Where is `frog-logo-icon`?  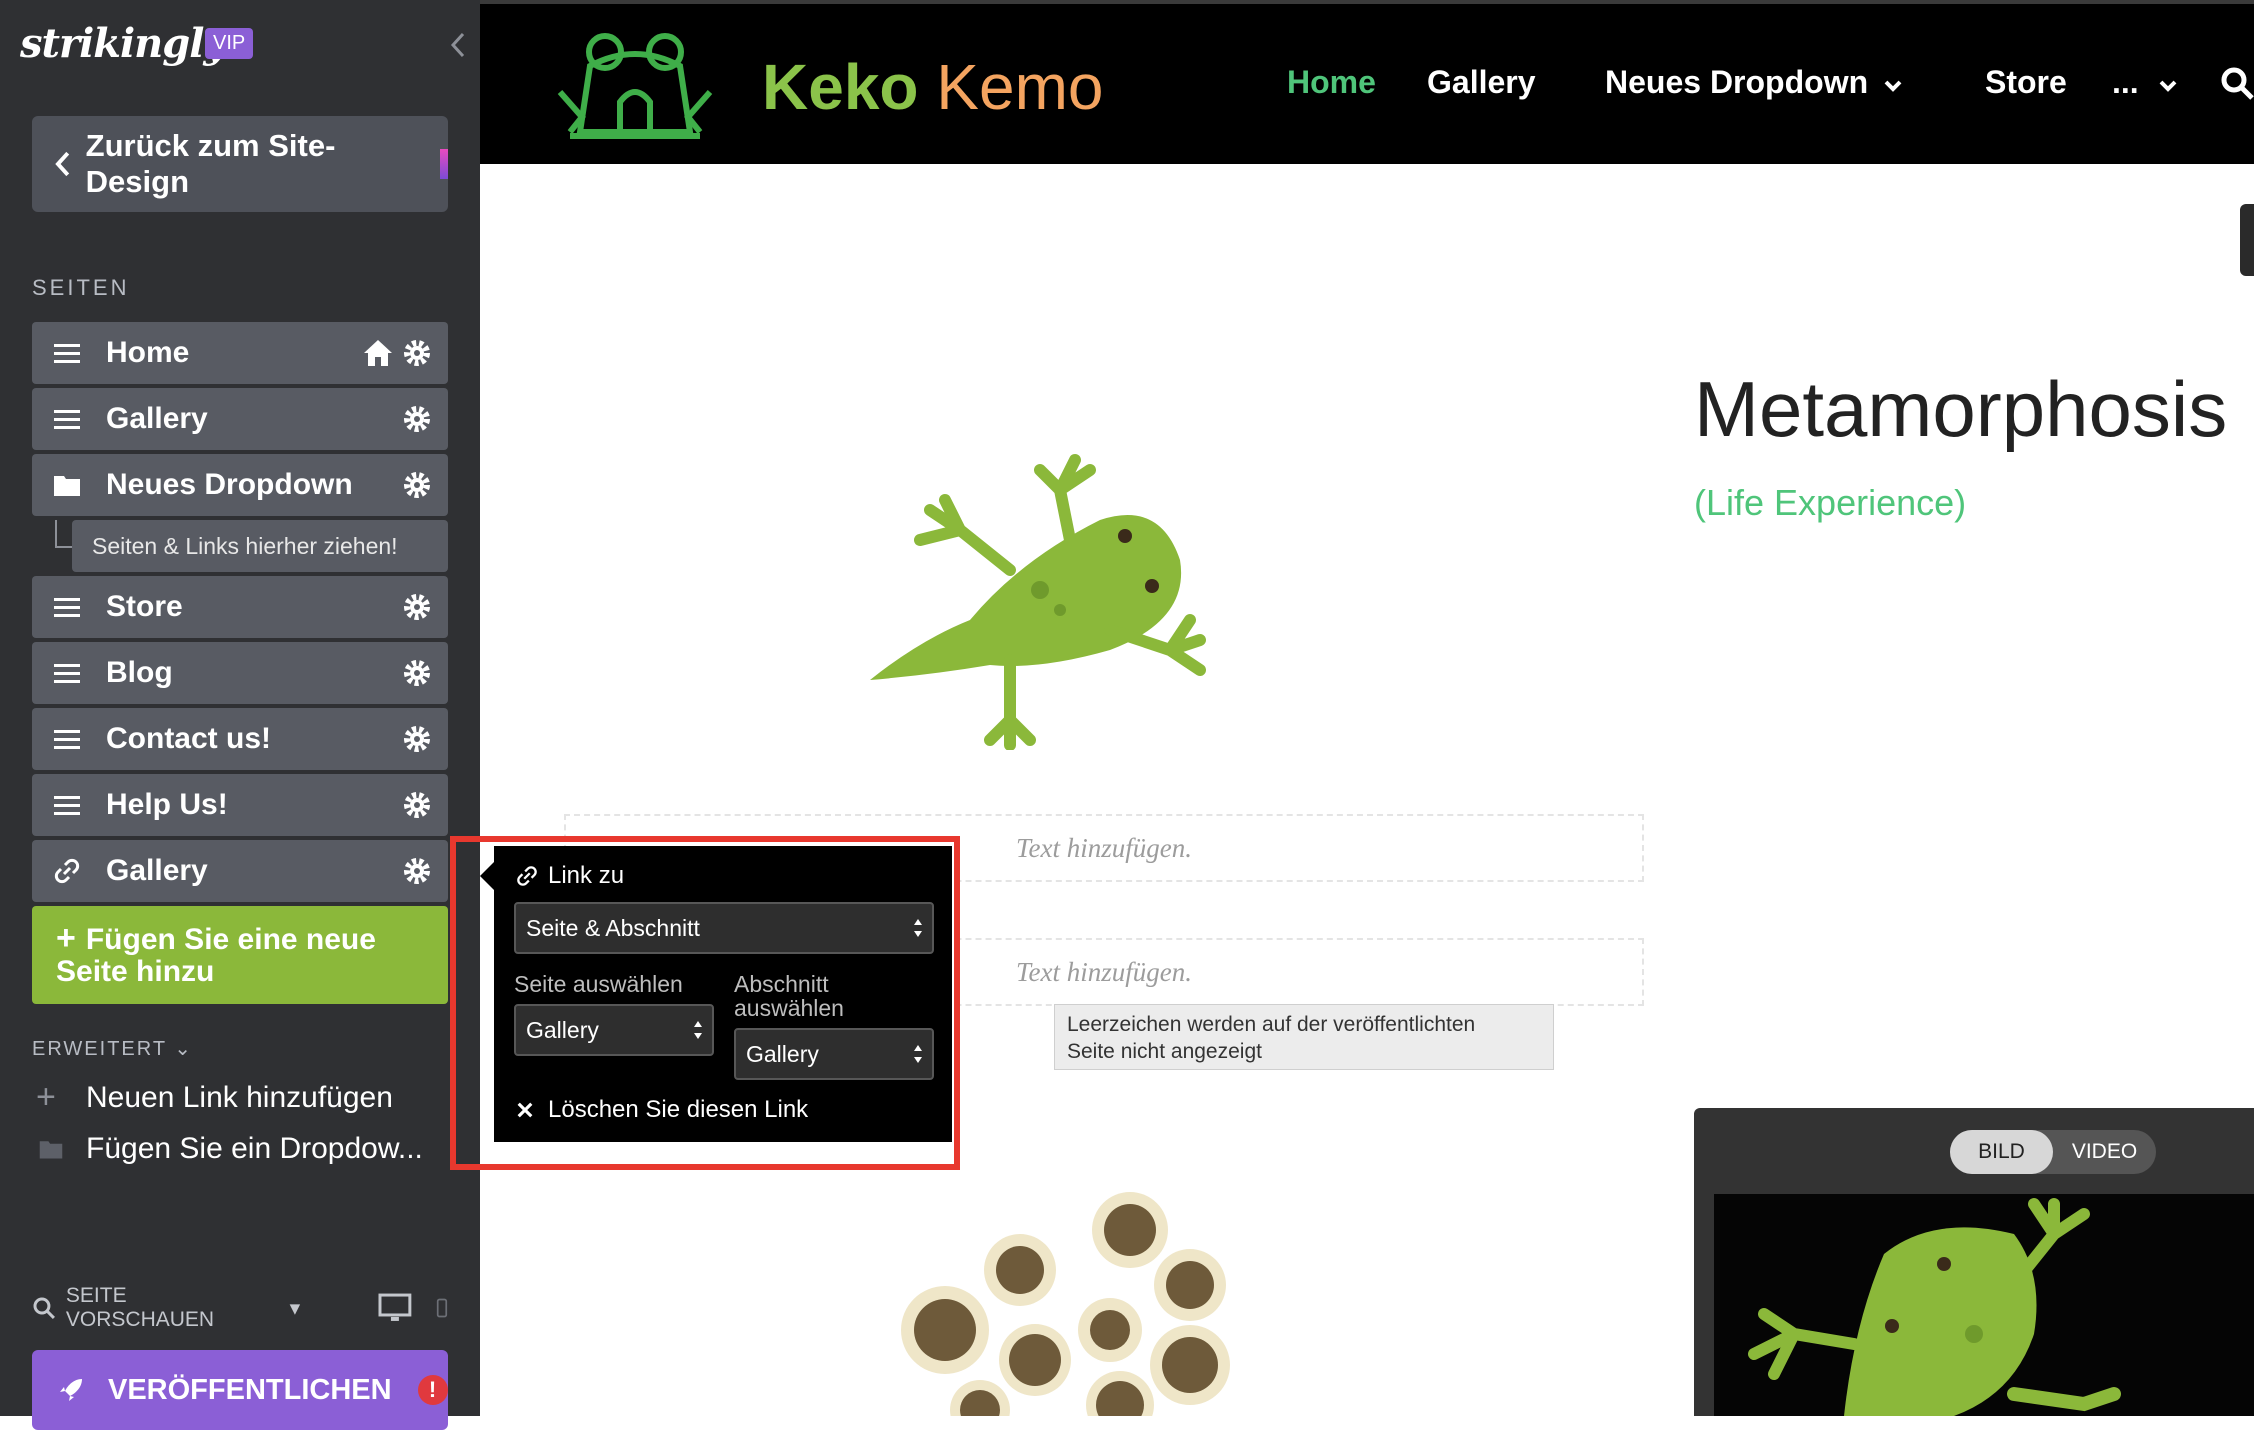 frog-logo-icon is located at coordinates (635, 86).